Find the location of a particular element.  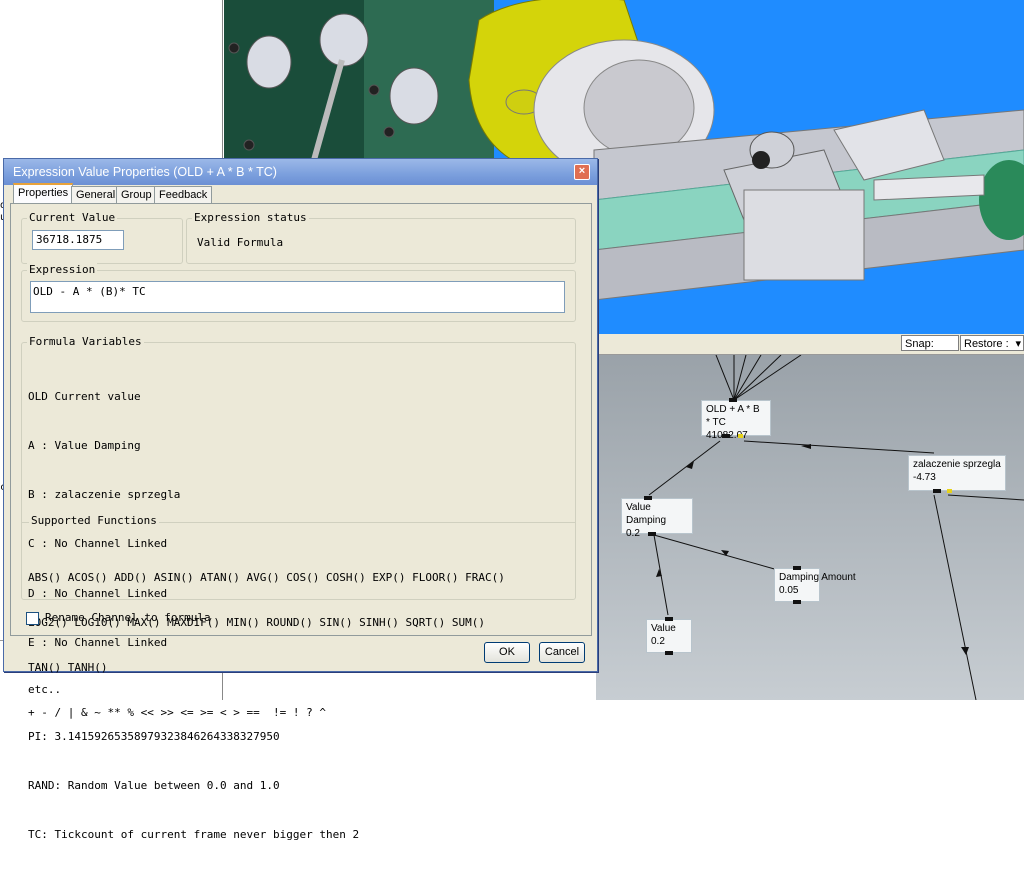

node-title: Value Damping is located at coordinates (646, 514).